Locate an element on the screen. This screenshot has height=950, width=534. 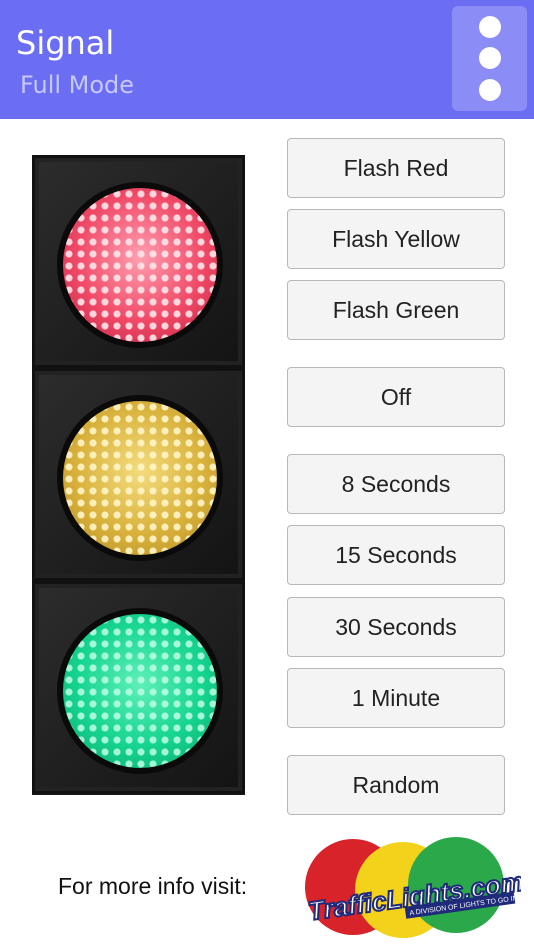
8-seconds-button: 8 Seconds is located at coordinates (396, 484).